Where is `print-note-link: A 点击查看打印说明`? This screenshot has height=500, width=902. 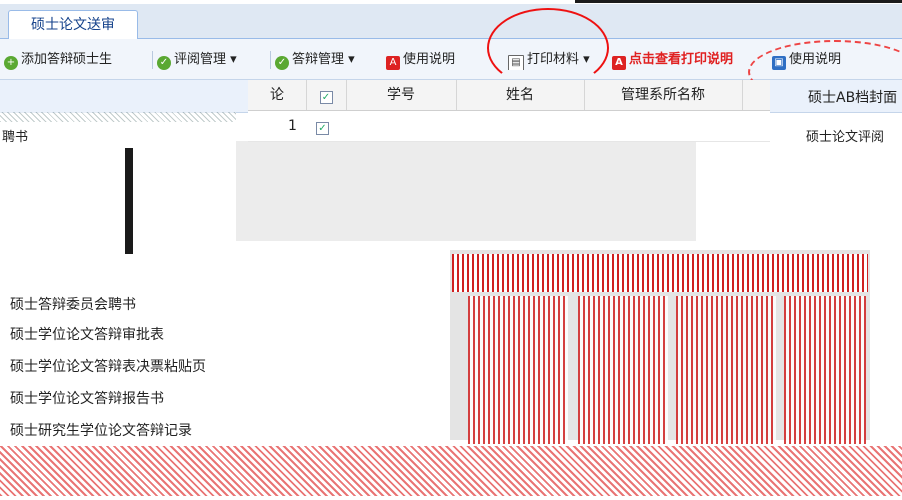 print-note-link: A 点击查看打印说明 is located at coordinates (682, 60).